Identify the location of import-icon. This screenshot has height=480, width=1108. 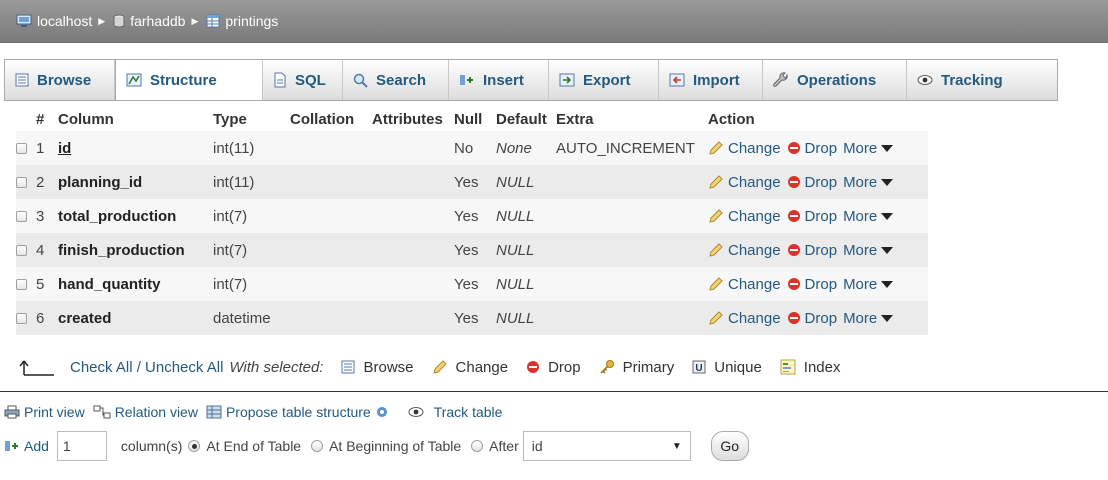
(677, 80).